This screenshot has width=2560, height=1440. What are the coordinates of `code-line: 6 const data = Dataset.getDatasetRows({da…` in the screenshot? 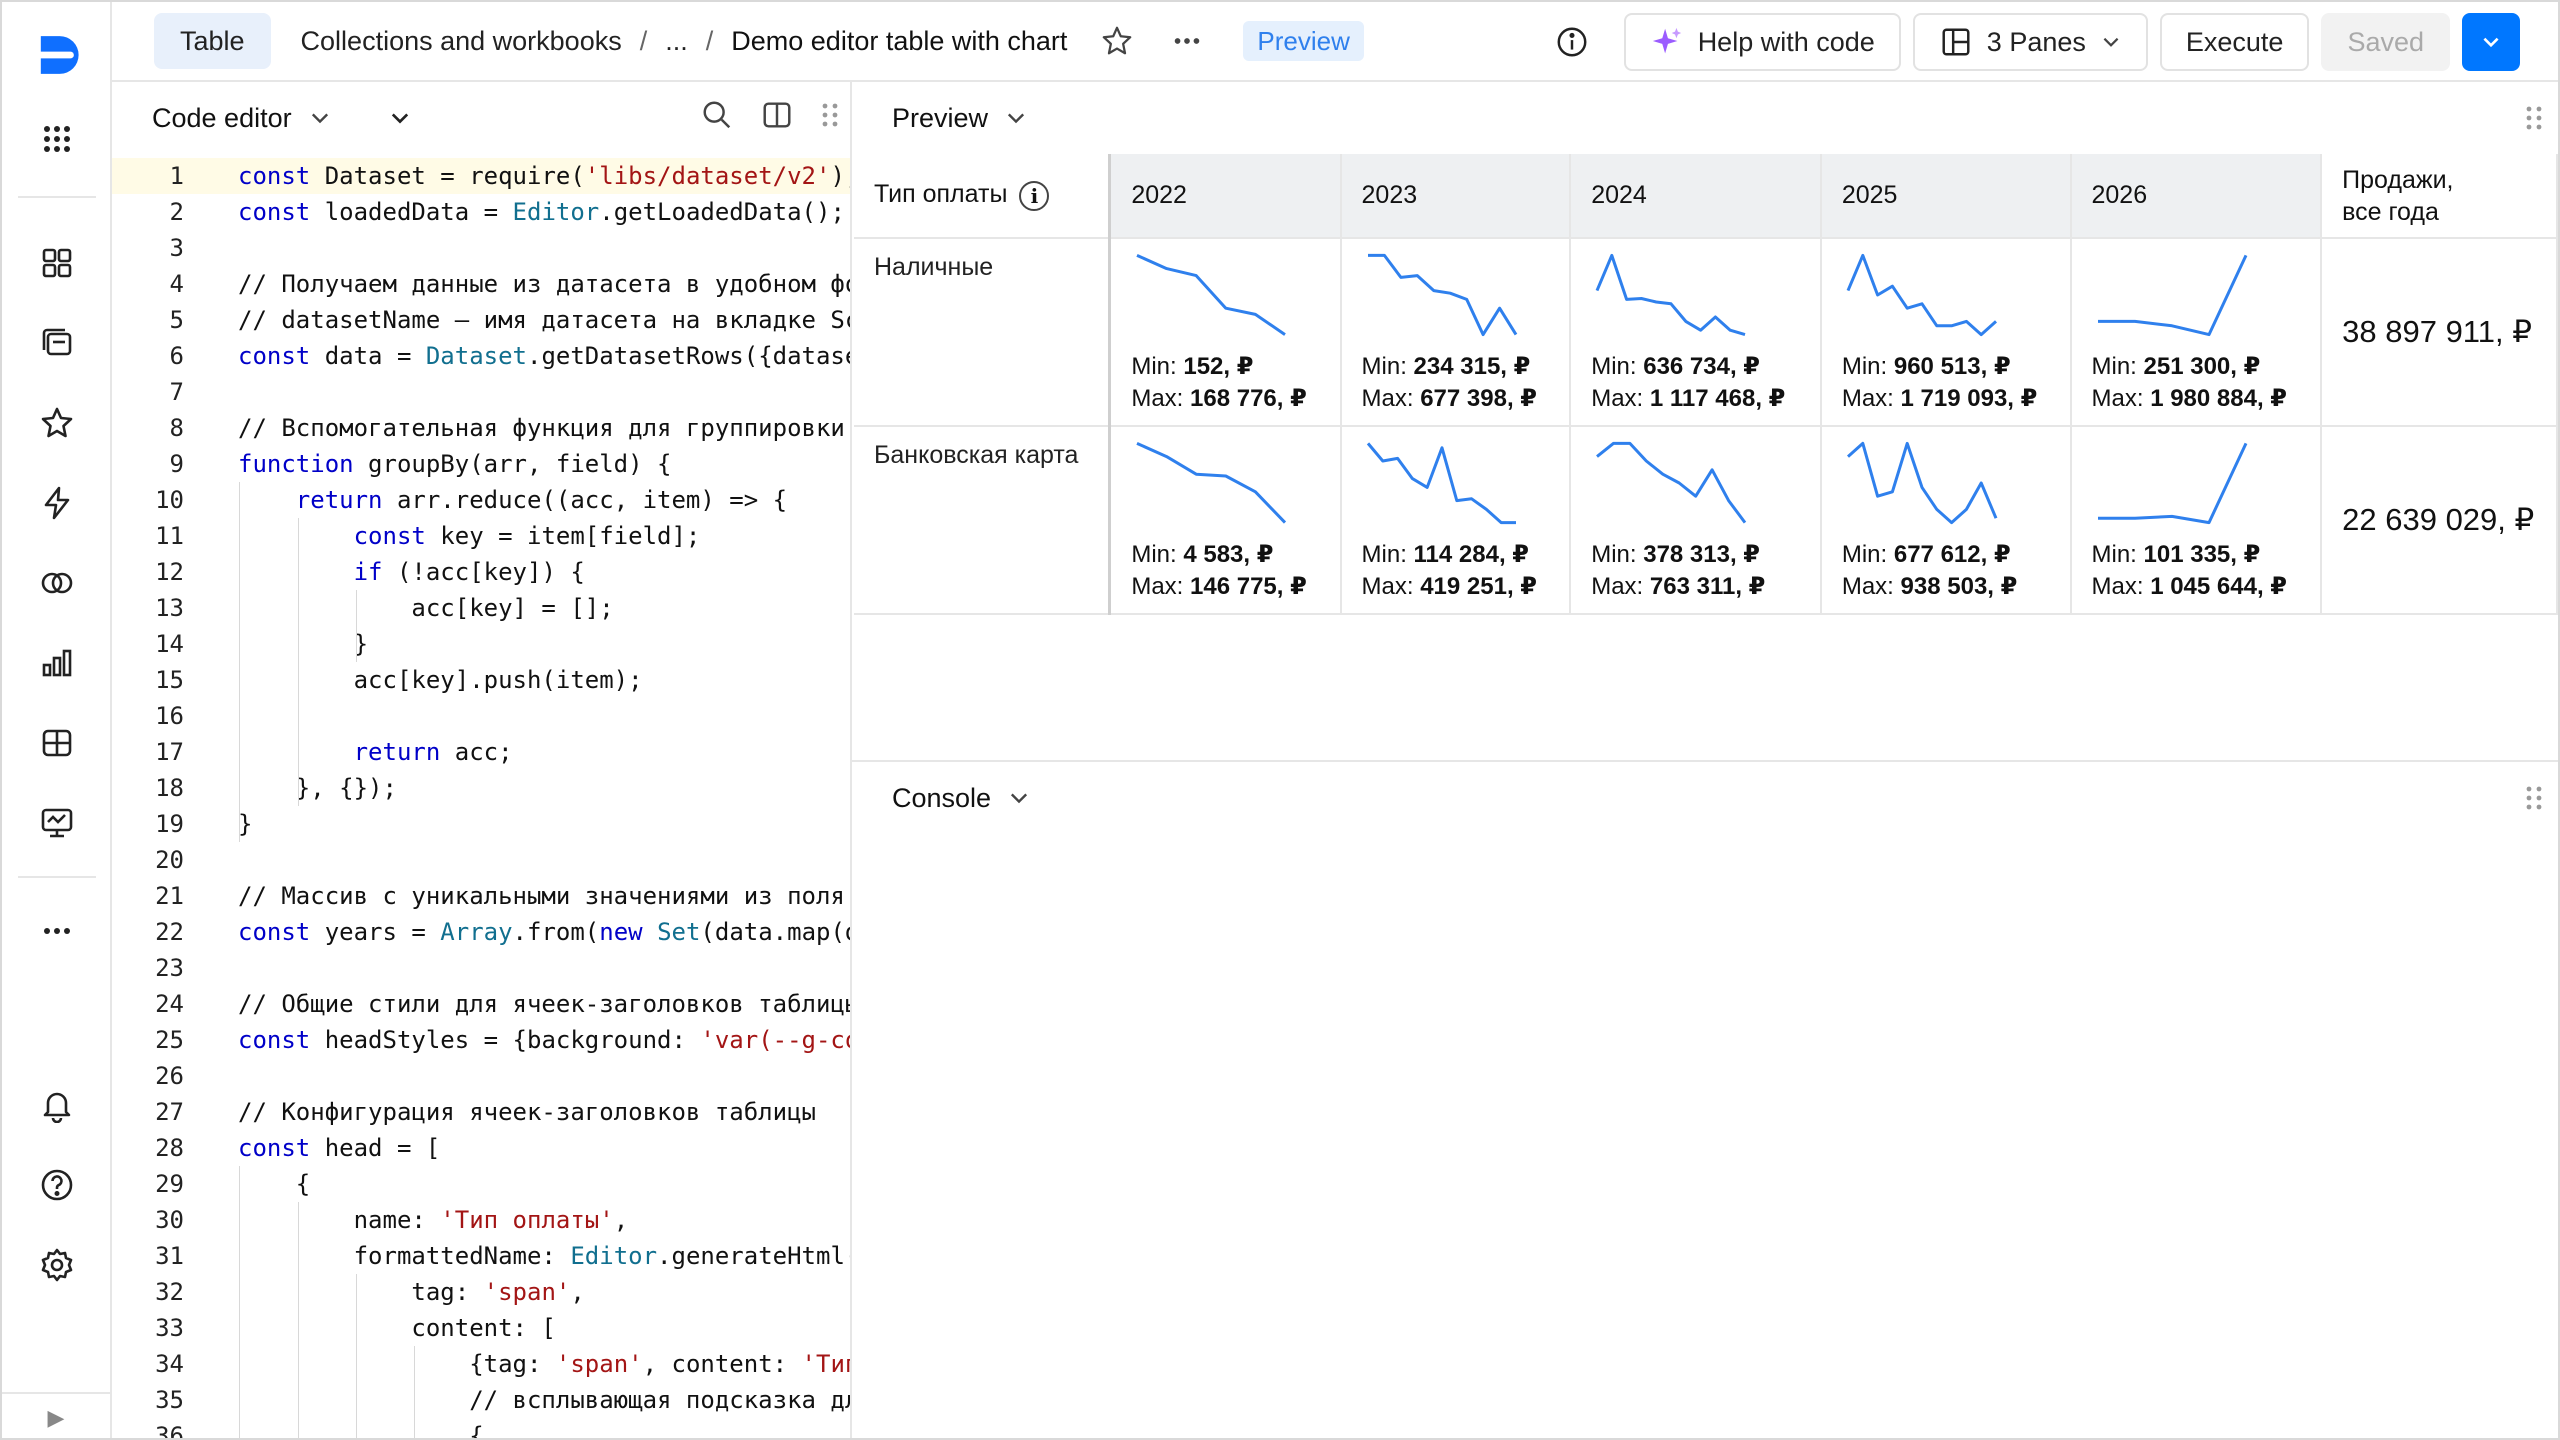 It's located at (481, 356).